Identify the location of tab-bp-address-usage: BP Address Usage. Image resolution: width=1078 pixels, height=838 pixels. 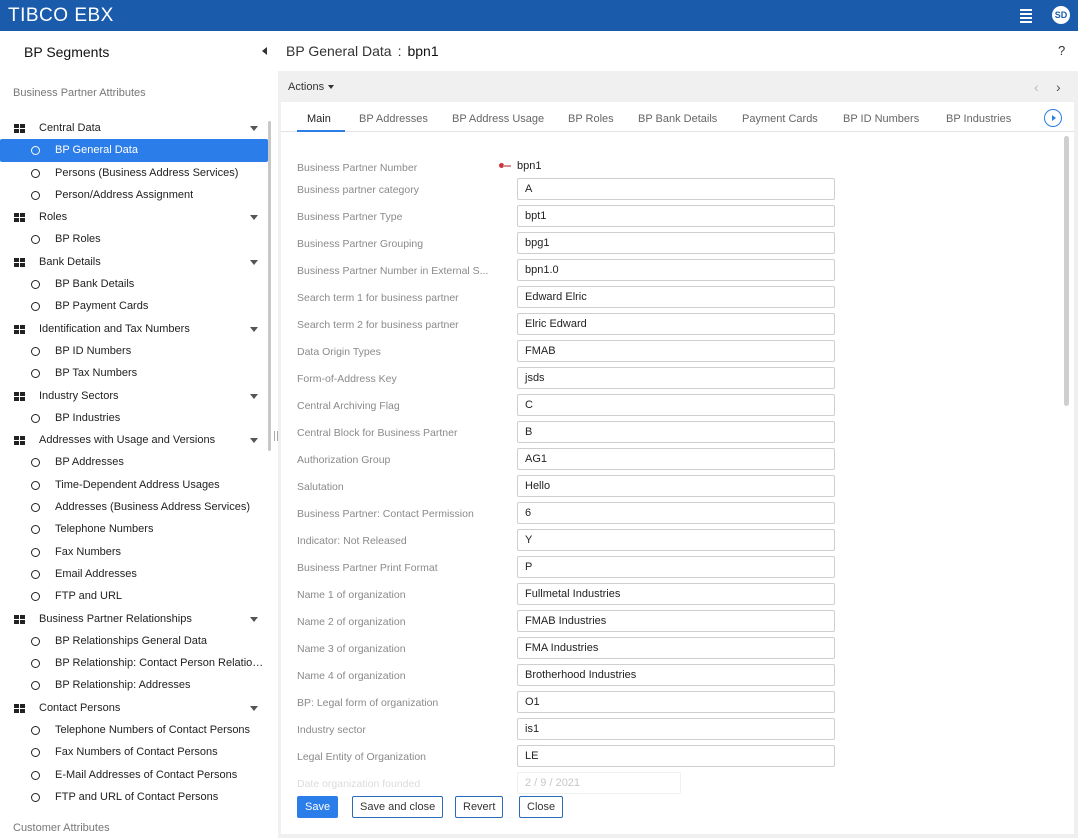
(498, 119).